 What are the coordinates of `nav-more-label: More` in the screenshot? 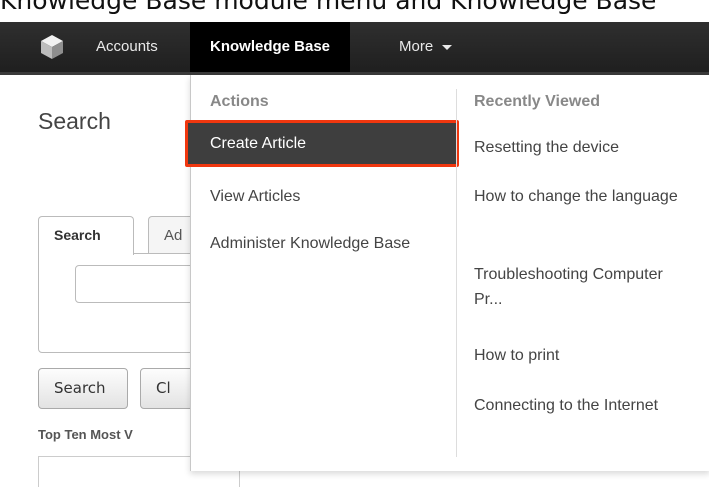 It's located at (416, 46).